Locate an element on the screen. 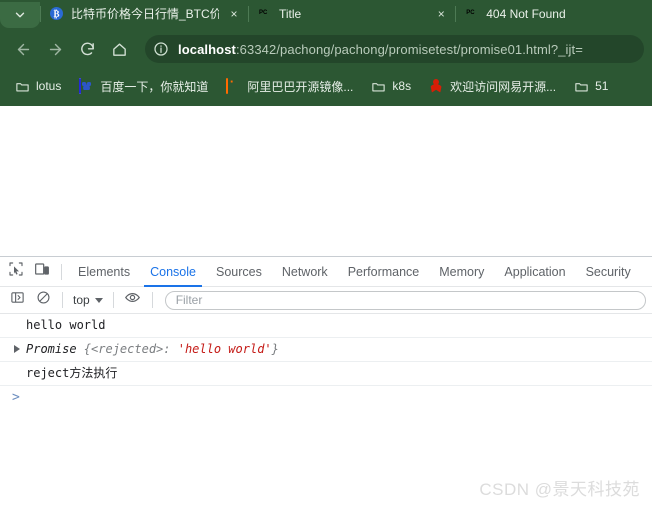  bookmark-label: k8s is located at coordinates (402, 86).